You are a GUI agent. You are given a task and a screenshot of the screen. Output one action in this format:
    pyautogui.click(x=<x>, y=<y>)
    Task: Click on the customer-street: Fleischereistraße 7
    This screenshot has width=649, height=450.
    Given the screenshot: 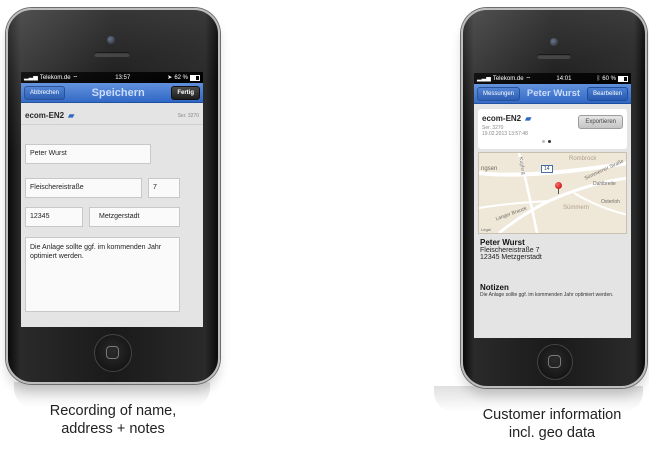 What is the action you would take?
    pyautogui.click(x=510, y=250)
    